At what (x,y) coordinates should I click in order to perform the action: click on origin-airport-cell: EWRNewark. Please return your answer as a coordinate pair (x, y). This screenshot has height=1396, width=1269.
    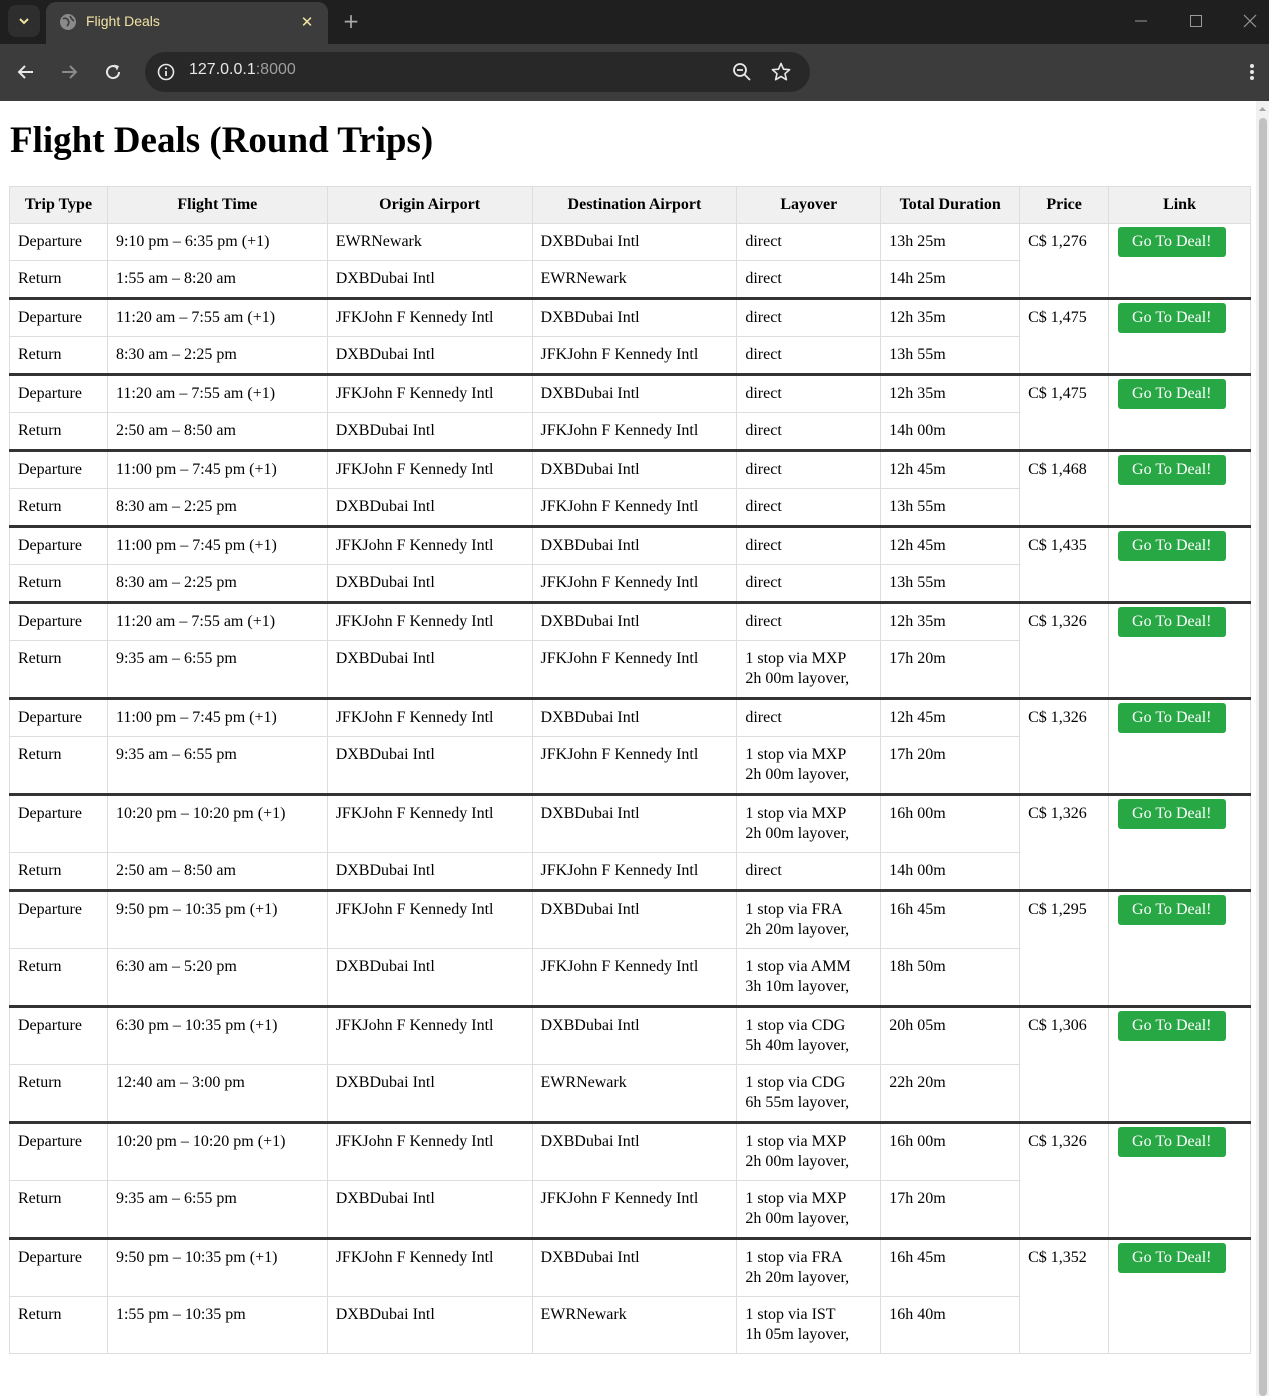
    Looking at the image, I should click on (429, 242).